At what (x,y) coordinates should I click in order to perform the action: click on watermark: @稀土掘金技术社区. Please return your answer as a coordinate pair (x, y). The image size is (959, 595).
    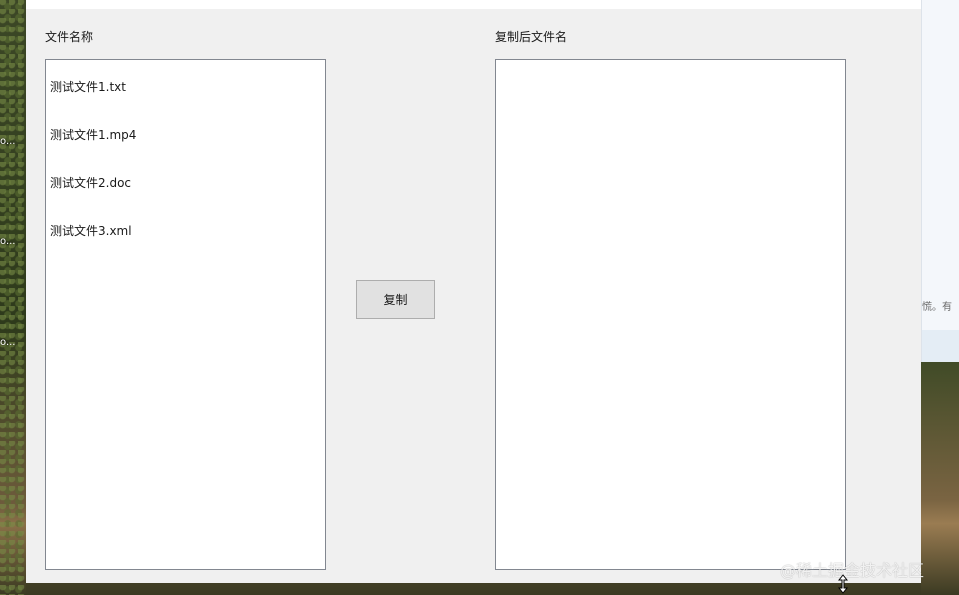
    Looking at the image, I should click on (852, 570).